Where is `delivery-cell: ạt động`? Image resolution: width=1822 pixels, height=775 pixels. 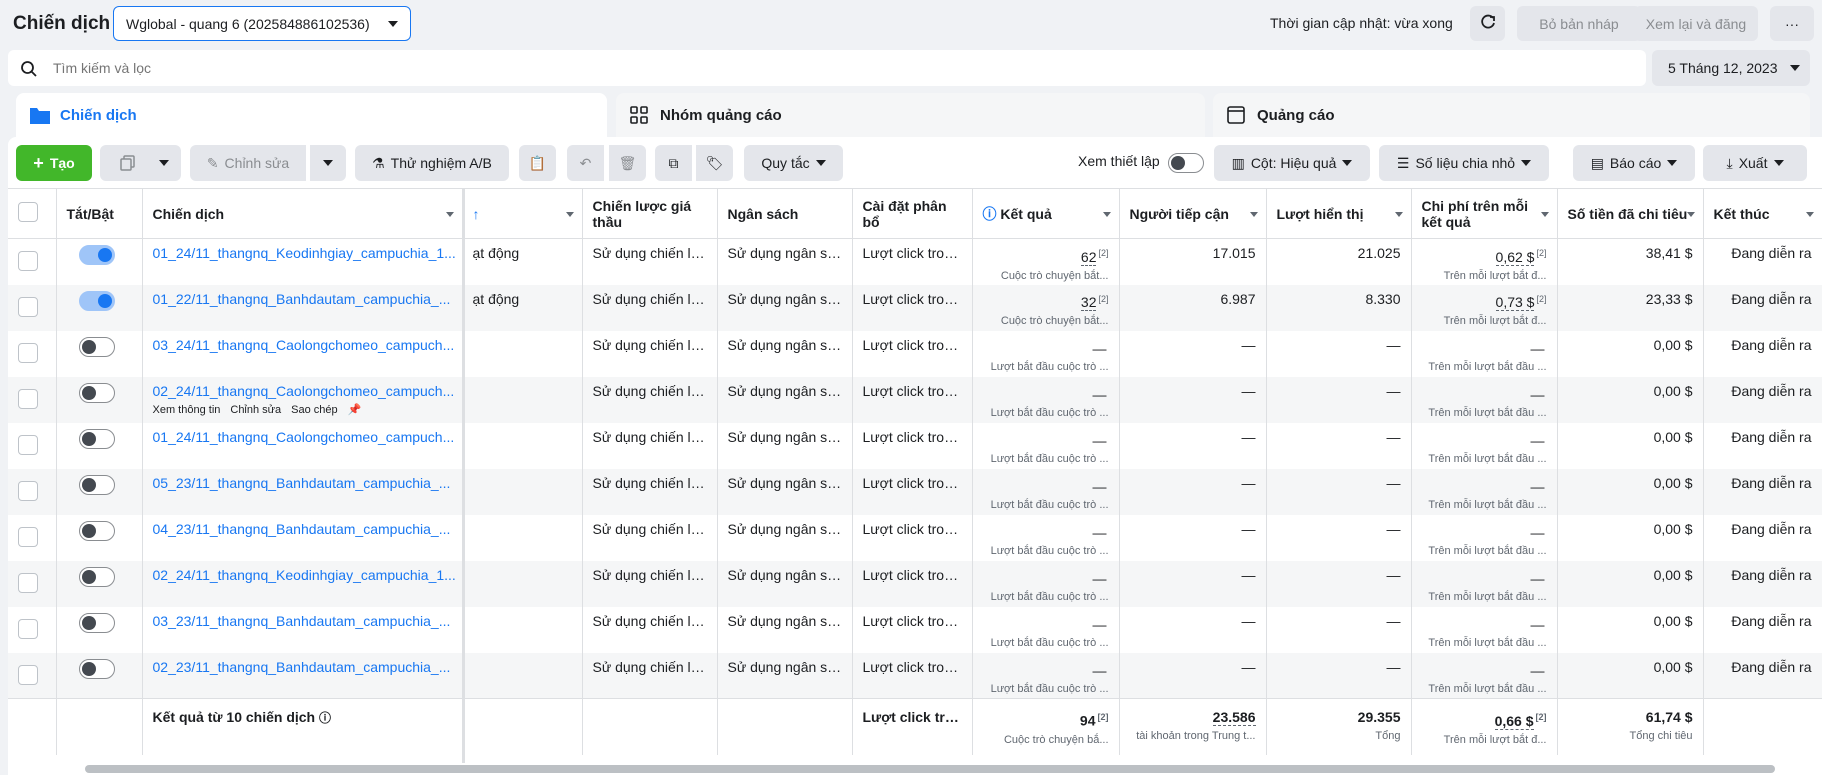
delivery-cell: ạt động is located at coordinates (522, 307).